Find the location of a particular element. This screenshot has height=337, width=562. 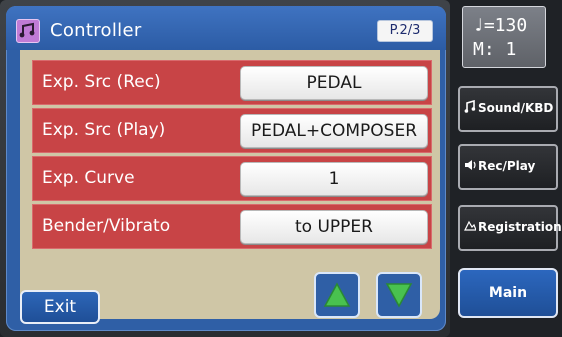

setting-row-exp-curve: Exp. Curve 1 is located at coordinates (232, 178).